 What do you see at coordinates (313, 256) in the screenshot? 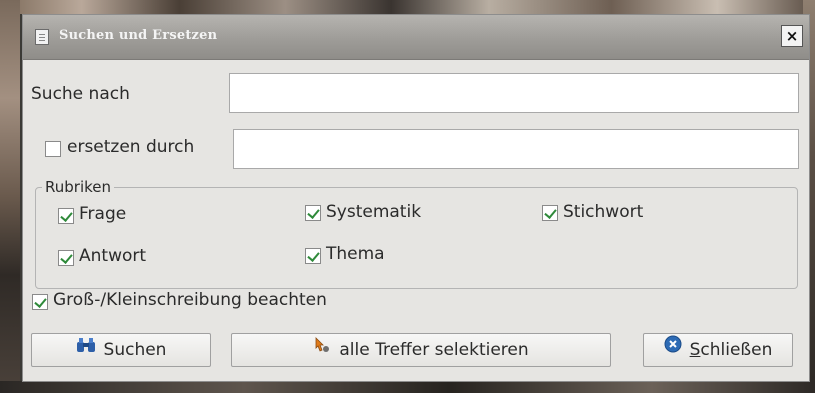
I see `checkbox-thema` at bounding box center [313, 256].